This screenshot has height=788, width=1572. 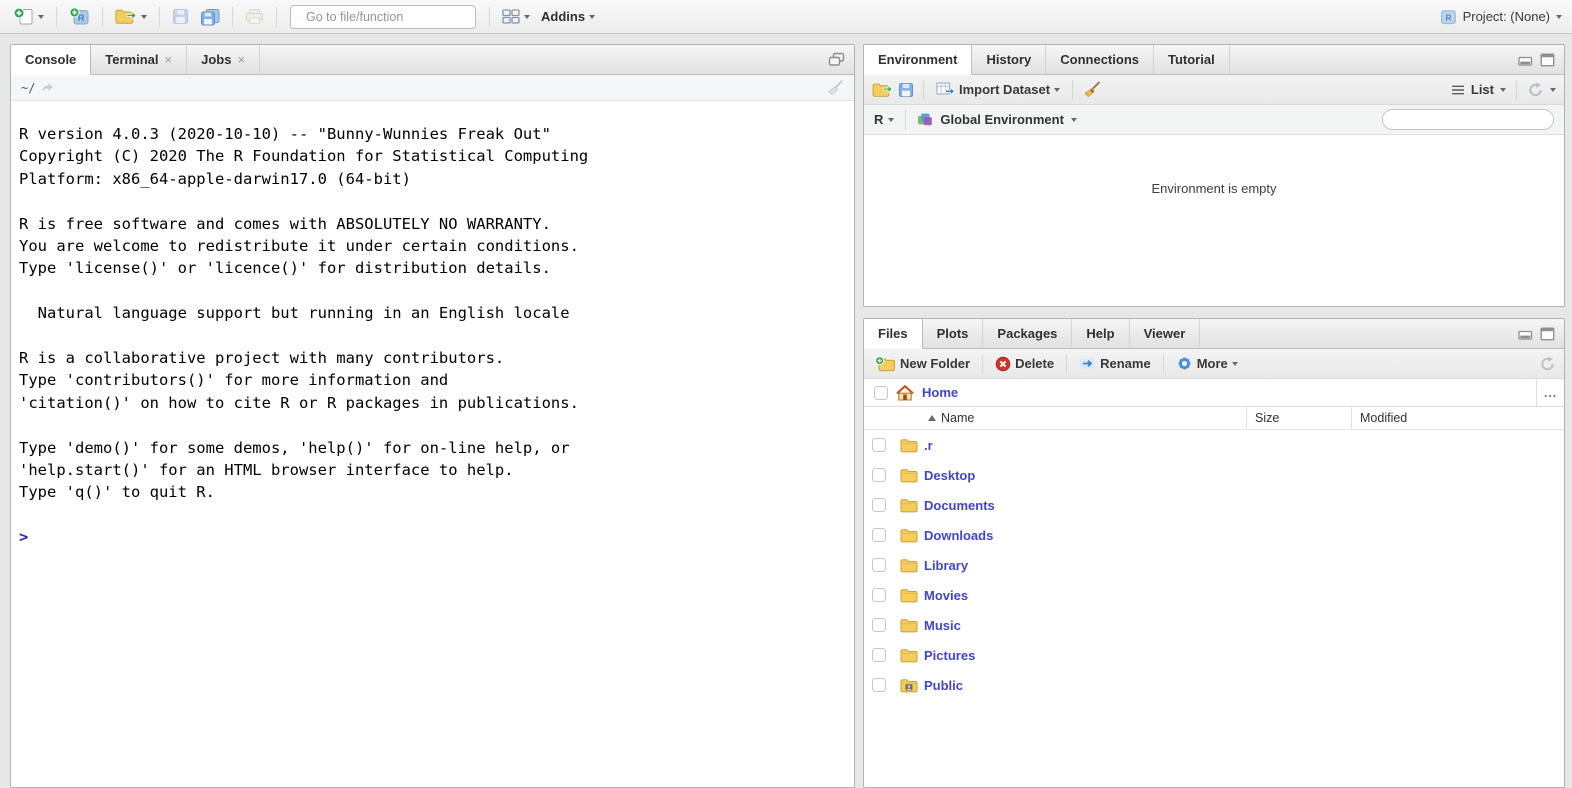 I want to click on import-dataset-label: Import Dataset, so click(x=1005, y=89).